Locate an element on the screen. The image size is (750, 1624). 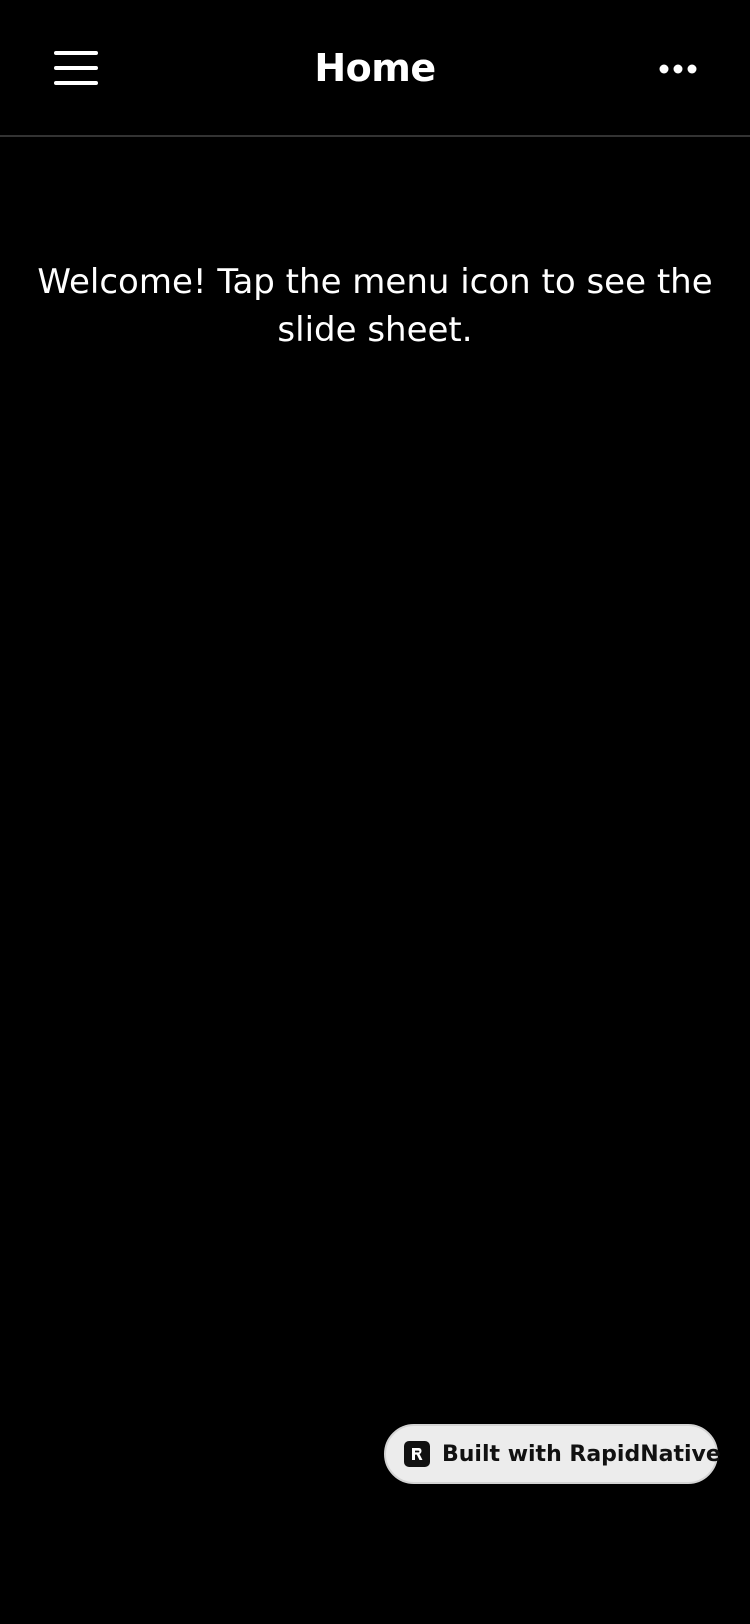
built-with-badge: Built with RapidNative is located at coordinates (552, 1454).